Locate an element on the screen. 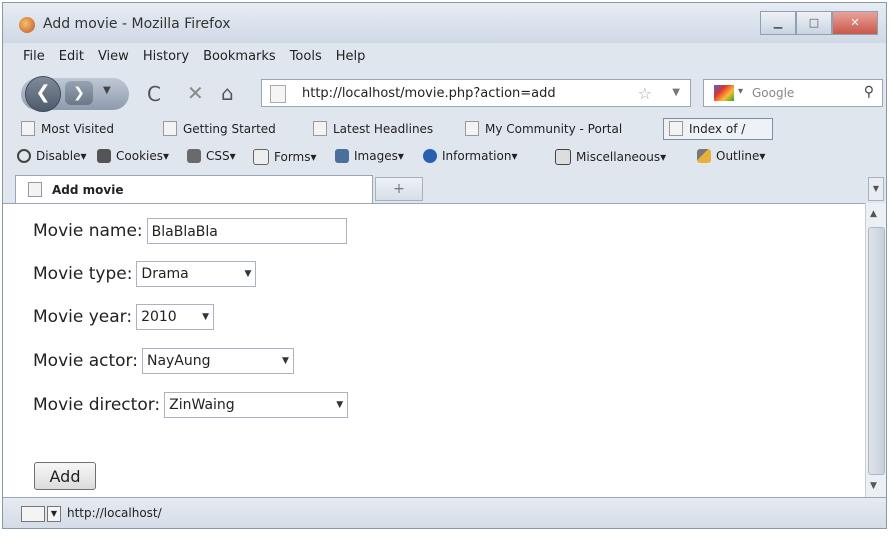 The width and height of the screenshot is (891, 539). bookmark-my-community: My Community - Portal is located at coordinates (543, 128).